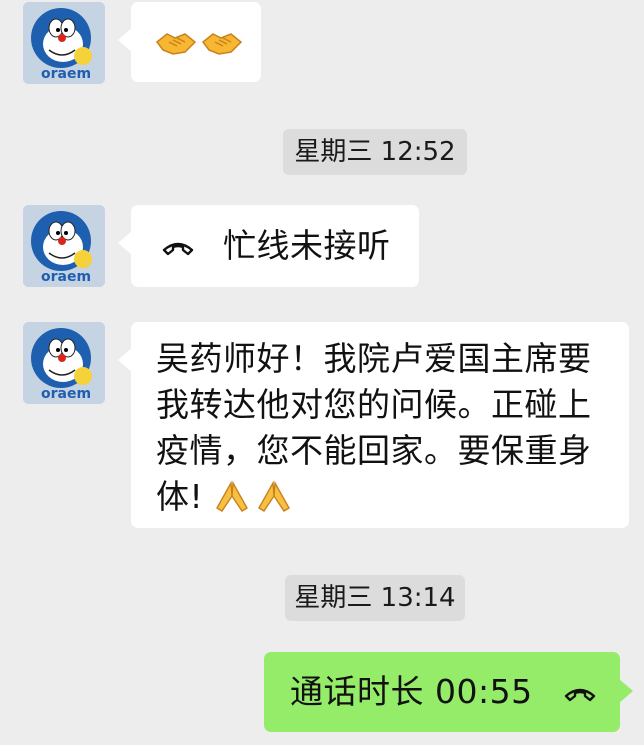 The width and height of the screenshot is (644, 745). I want to click on message-bubble-call: 忙线未接听, so click(268, 246).